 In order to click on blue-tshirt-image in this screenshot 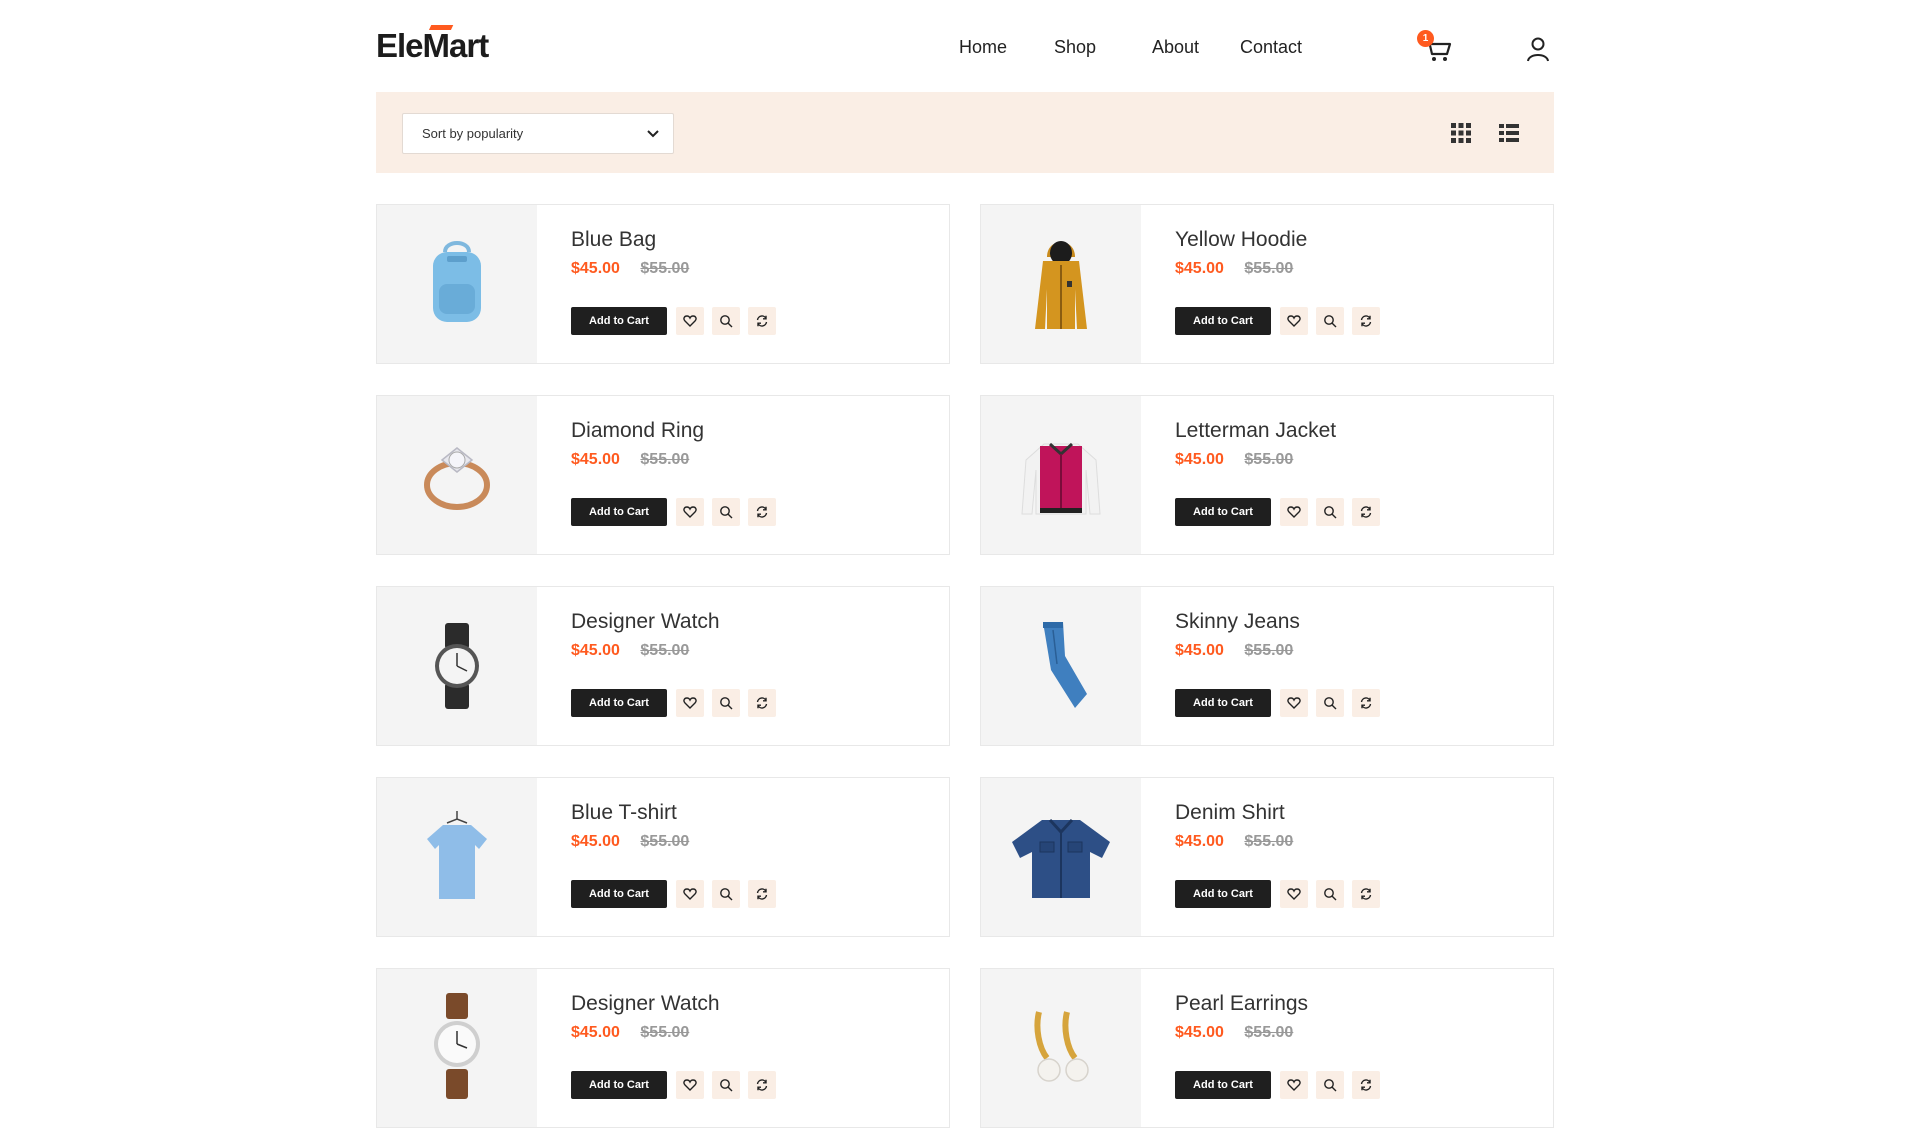, I will do `click(457, 855)`.